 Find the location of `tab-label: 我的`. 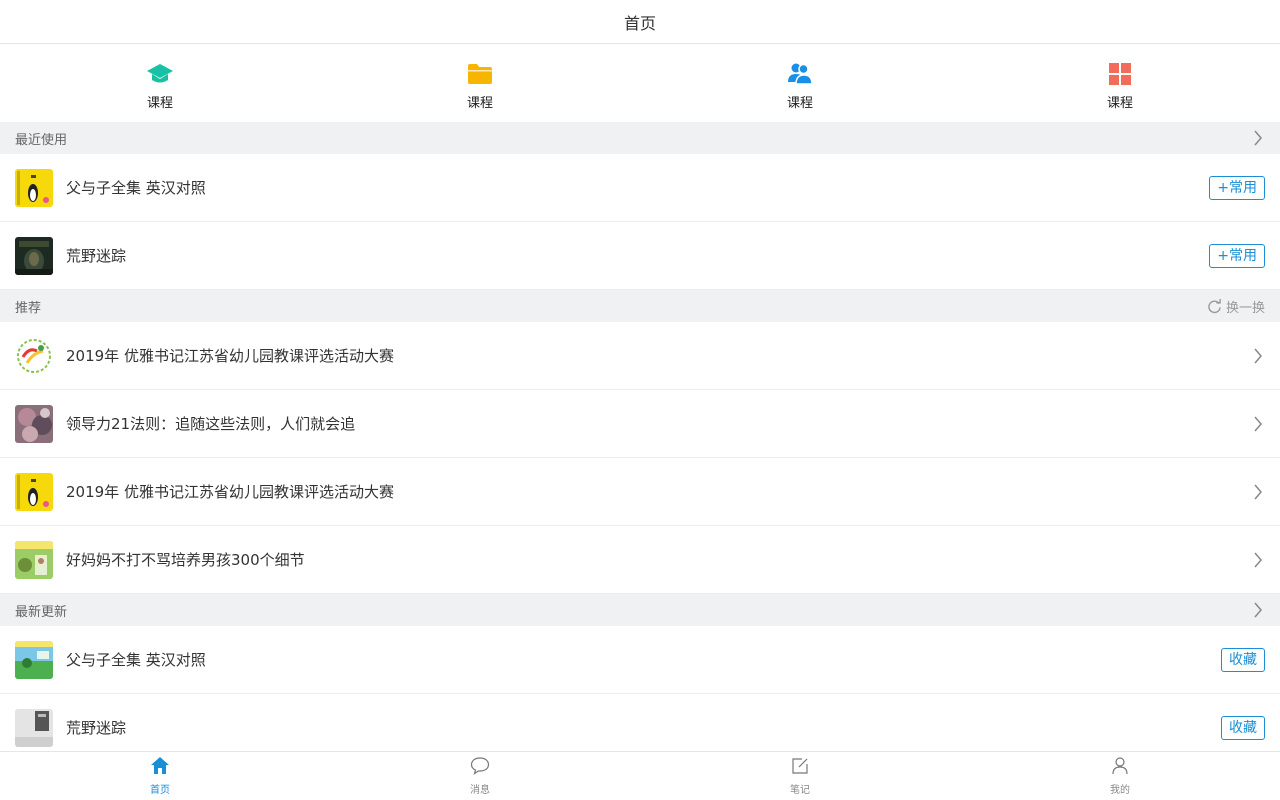

tab-label: 我的 is located at coordinates (1120, 790).